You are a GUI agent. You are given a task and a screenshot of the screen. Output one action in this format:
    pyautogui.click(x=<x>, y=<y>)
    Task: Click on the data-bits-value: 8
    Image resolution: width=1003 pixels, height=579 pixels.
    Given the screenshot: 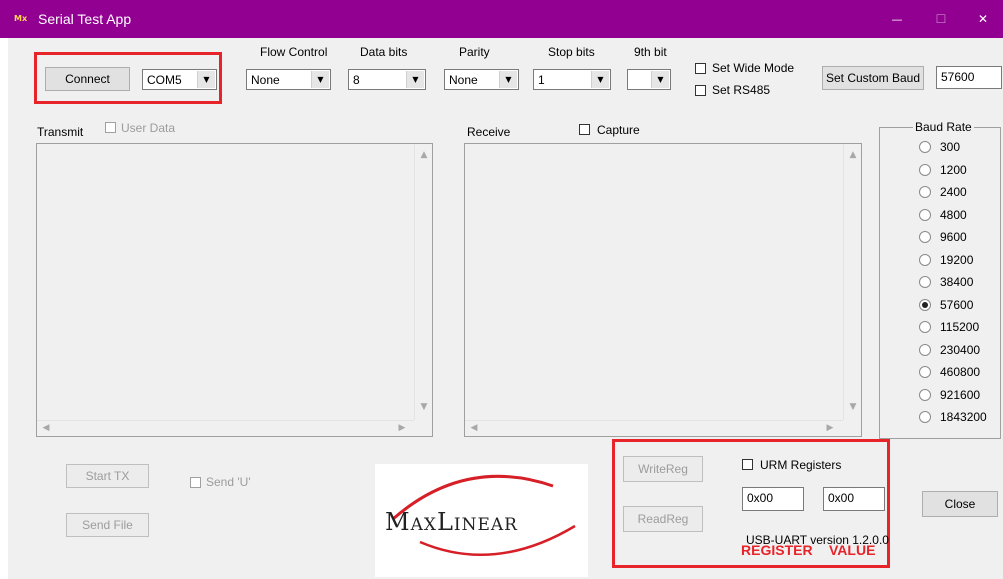 What is the action you would take?
    pyautogui.click(x=356, y=80)
    